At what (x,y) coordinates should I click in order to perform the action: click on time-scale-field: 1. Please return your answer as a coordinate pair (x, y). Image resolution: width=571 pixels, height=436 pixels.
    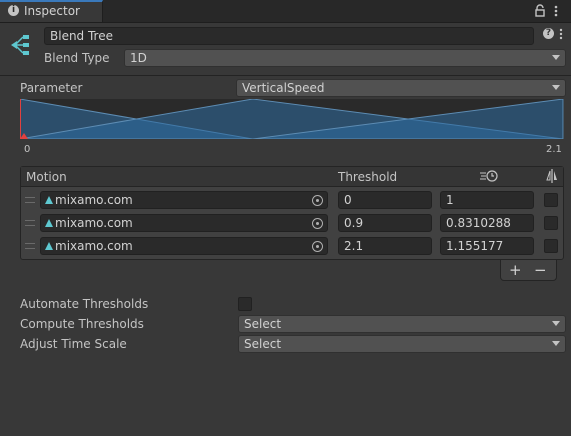
    Looking at the image, I should click on (487, 200).